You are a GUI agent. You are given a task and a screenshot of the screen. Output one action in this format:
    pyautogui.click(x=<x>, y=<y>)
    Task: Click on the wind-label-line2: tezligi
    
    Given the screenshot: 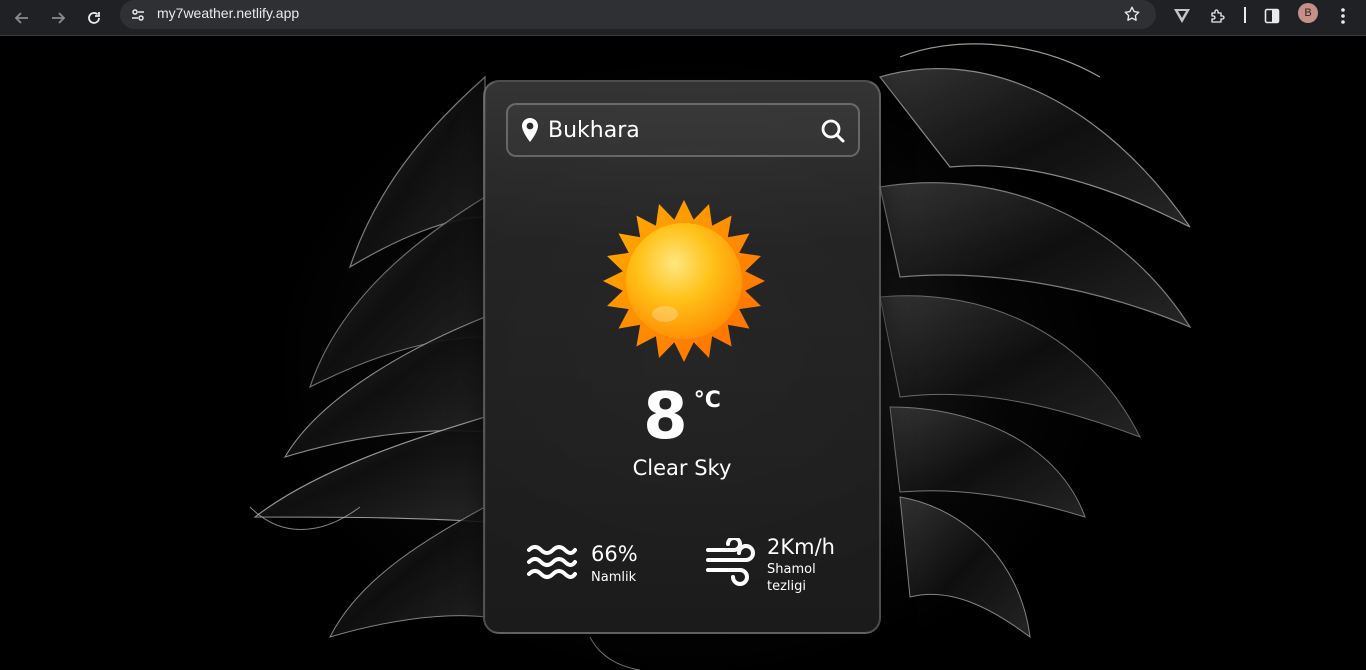 What is the action you would take?
    pyautogui.click(x=787, y=586)
    